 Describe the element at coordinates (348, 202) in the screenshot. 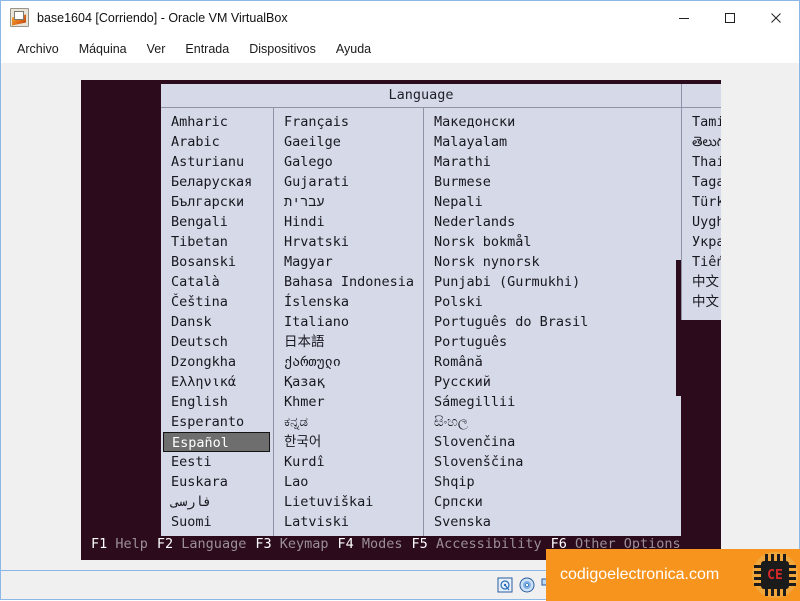

I see `language-item: עברית` at that location.